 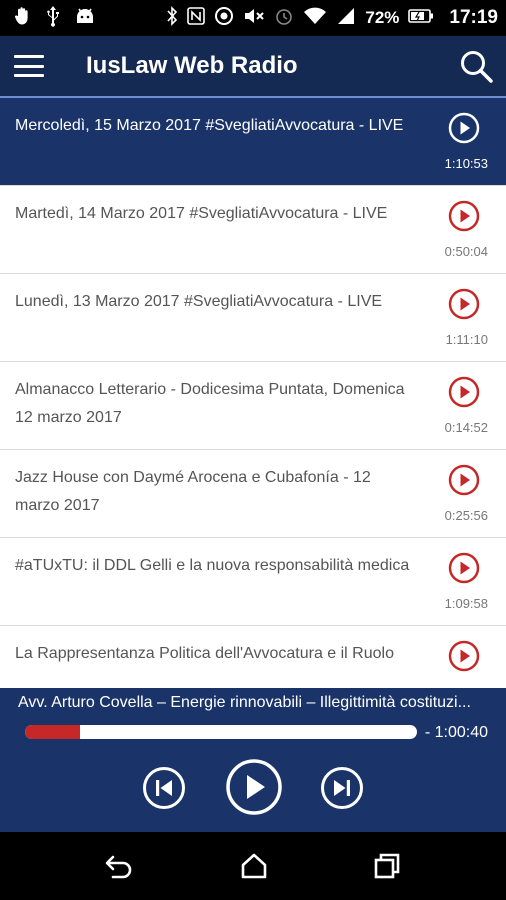 I want to click on status-bar: 72% 17:19, so click(x=253, y=18).